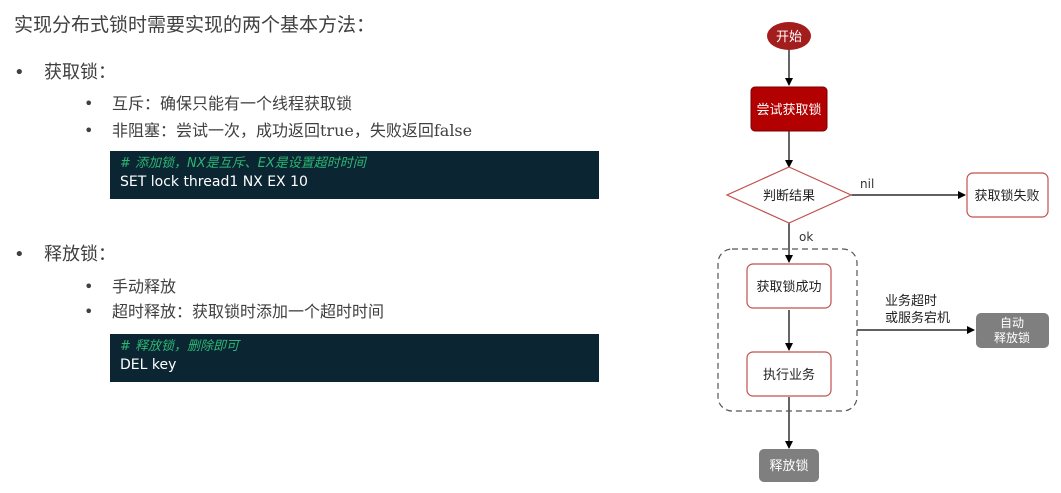 This screenshot has width=1061, height=493. What do you see at coordinates (806, 237) in the screenshot?
I see `ok-branch-label: ok` at bounding box center [806, 237].